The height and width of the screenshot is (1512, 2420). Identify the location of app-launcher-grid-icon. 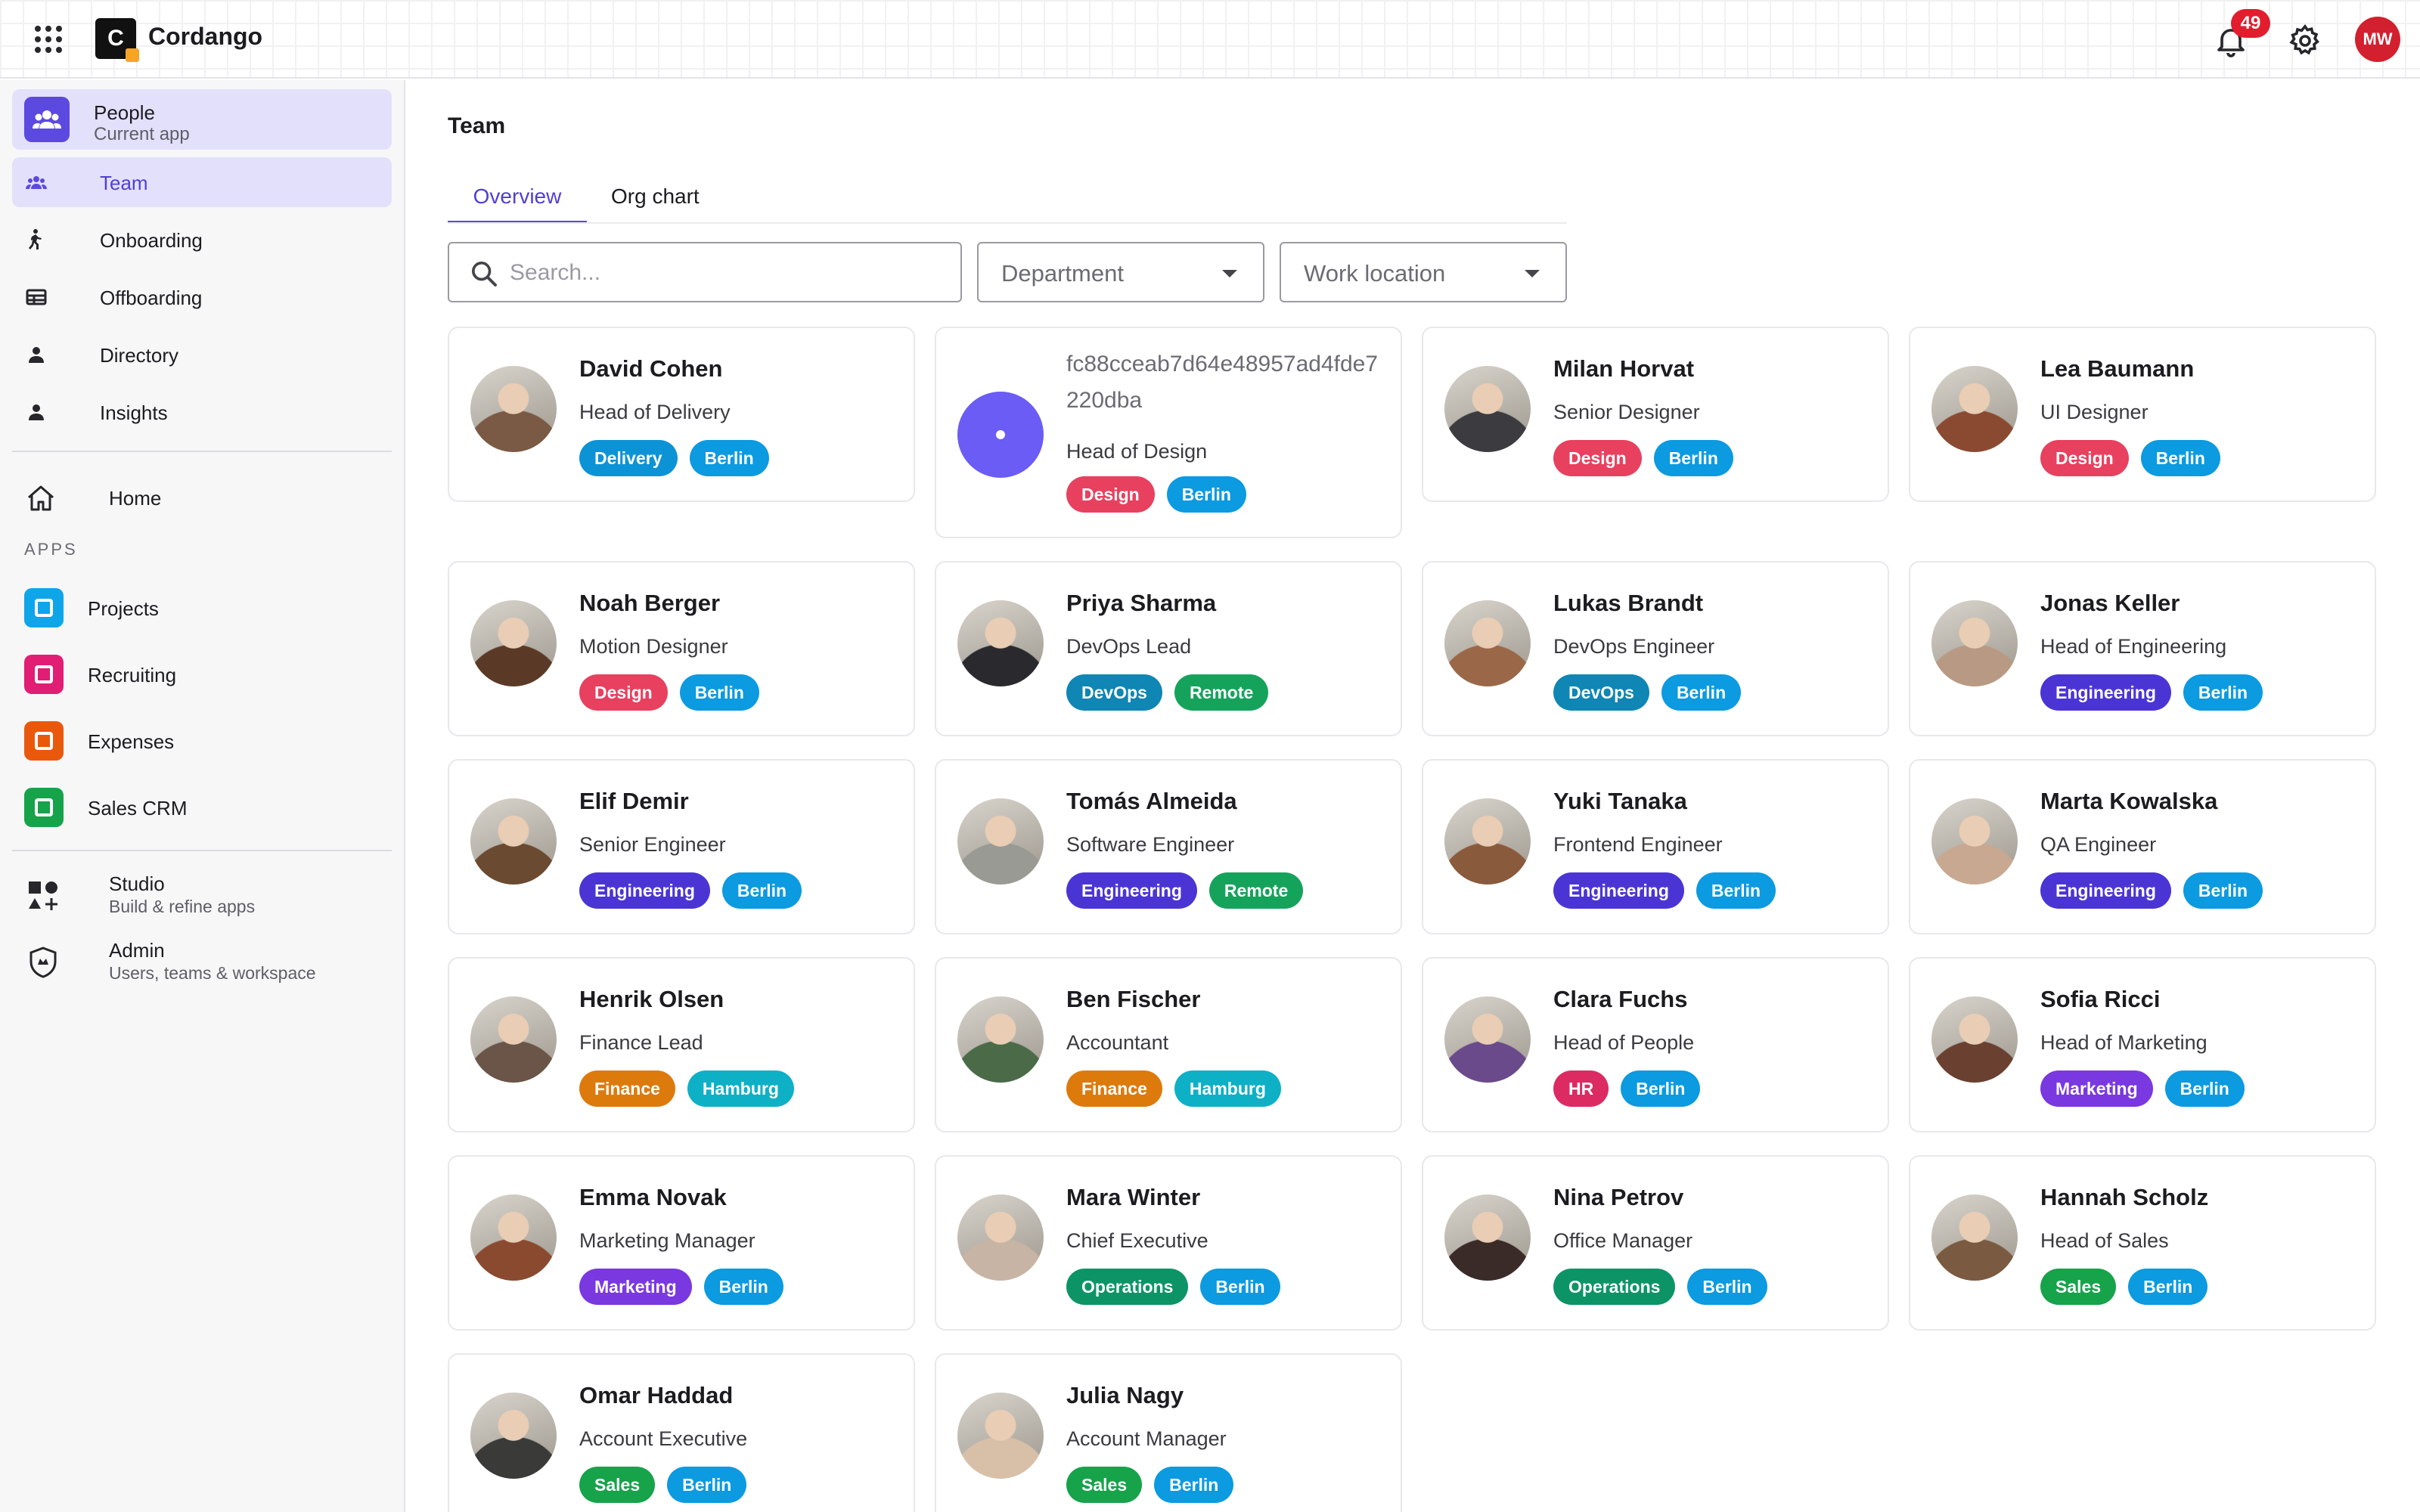
(48, 40).